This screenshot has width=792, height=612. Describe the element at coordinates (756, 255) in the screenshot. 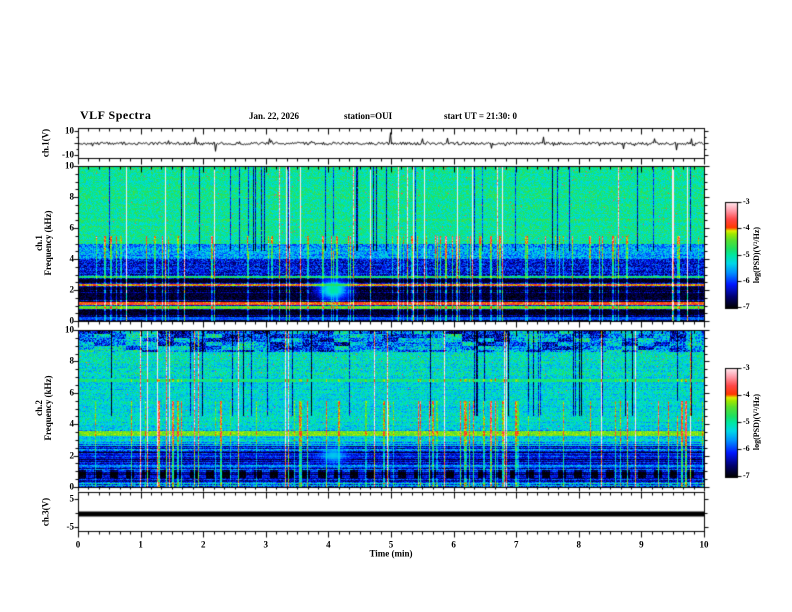

I see `colorbar1-axis-label: log(PSD)(V²/Hz)` at that location.